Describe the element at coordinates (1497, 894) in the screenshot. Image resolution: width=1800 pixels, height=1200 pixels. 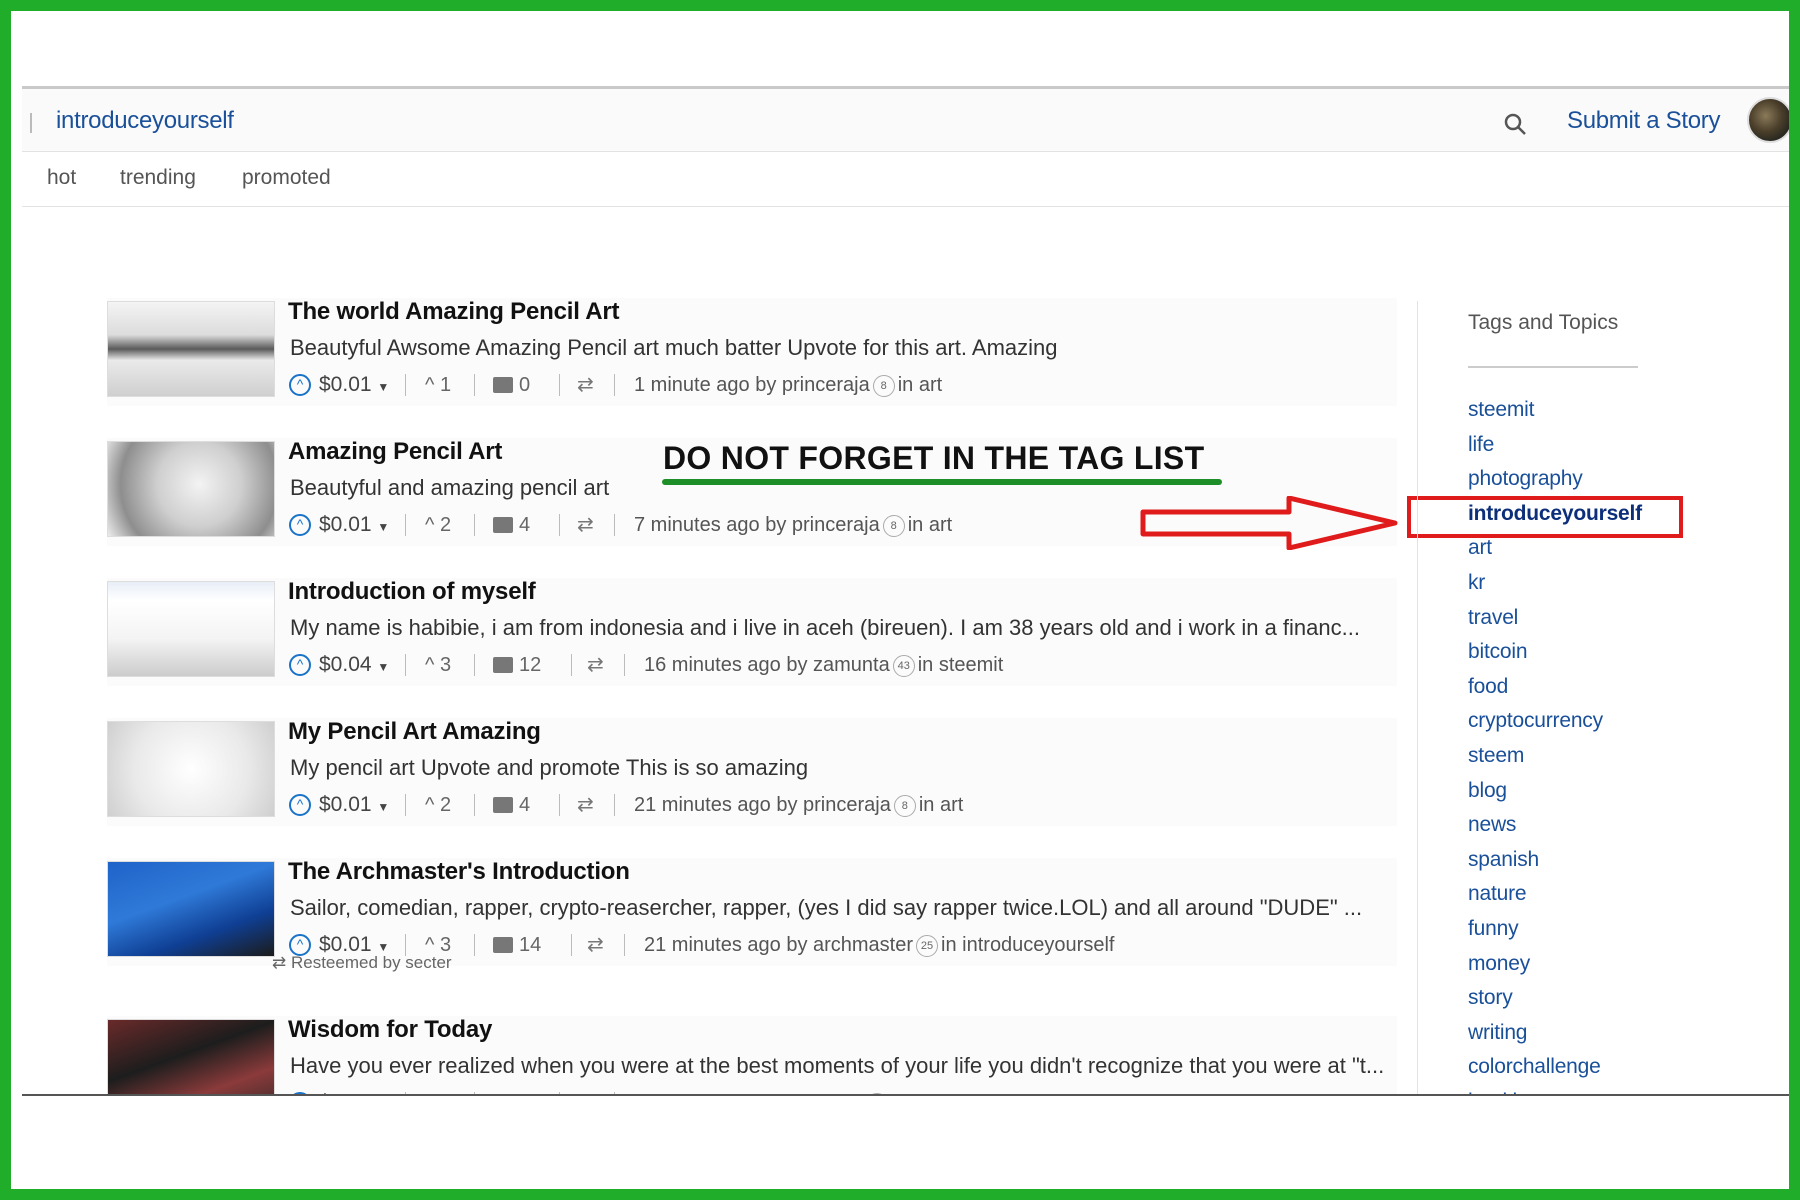
I see `sidebar-tag-nature: nature` at that location.